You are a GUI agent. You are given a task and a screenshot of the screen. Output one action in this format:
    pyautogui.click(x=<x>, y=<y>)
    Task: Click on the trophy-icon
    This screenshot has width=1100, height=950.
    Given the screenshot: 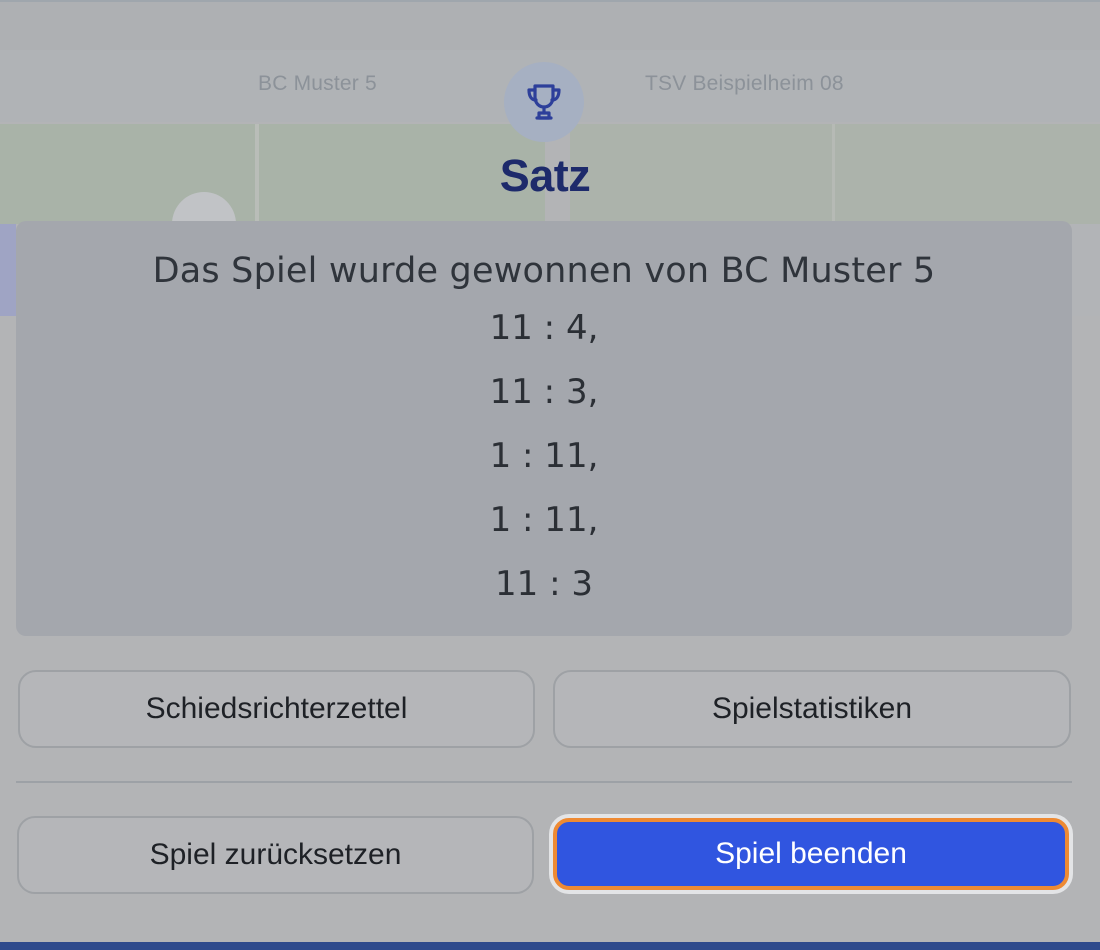 What is the action you would take?
    pyautogui.click(x=544, y=102)
    